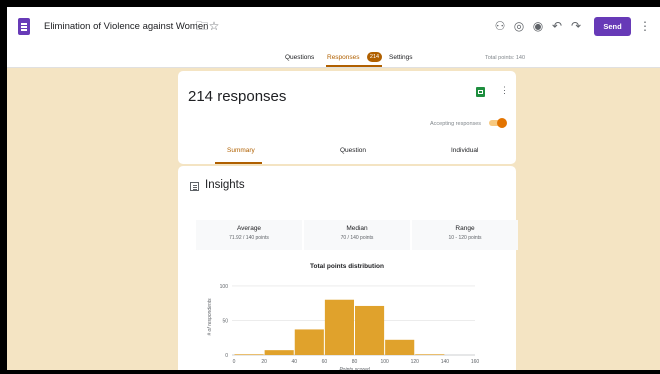  What do you see at coordinates (325, 362) in the screenshot?
I see `x-tick-label: 60` at bounding box center [325, 362].